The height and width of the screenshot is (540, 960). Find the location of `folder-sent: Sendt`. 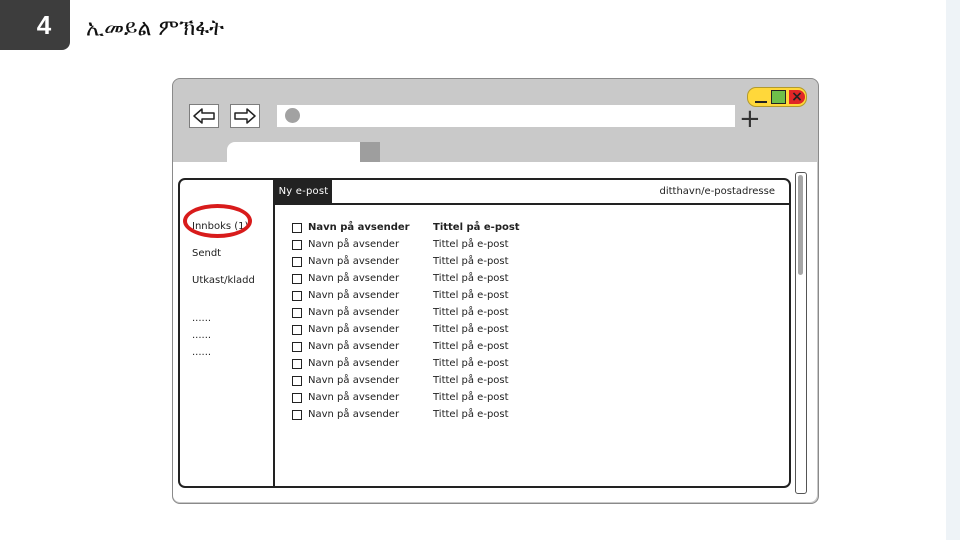

folder-sent: Sendt is located at coordinates (206, 253).